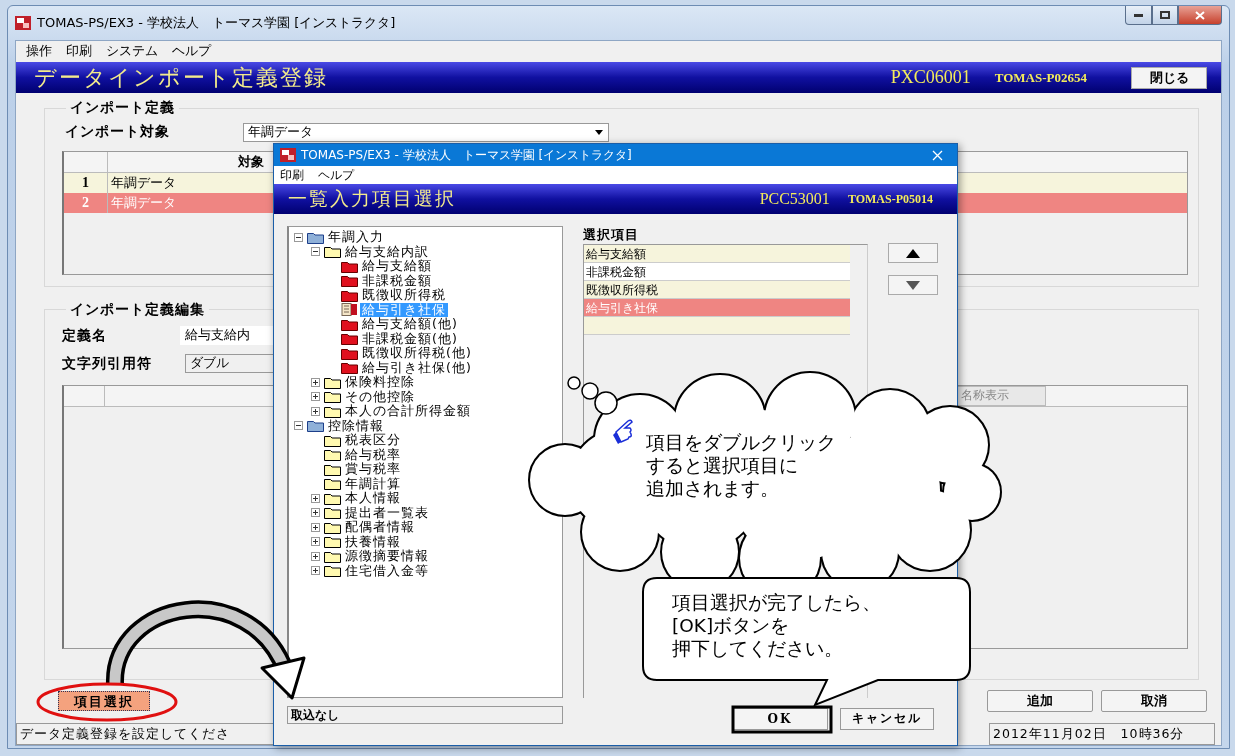 Image resolution: width=1235 pixels, height=756 pixels. I want to click on group-title: インポート定義編集, so click(137, 309).